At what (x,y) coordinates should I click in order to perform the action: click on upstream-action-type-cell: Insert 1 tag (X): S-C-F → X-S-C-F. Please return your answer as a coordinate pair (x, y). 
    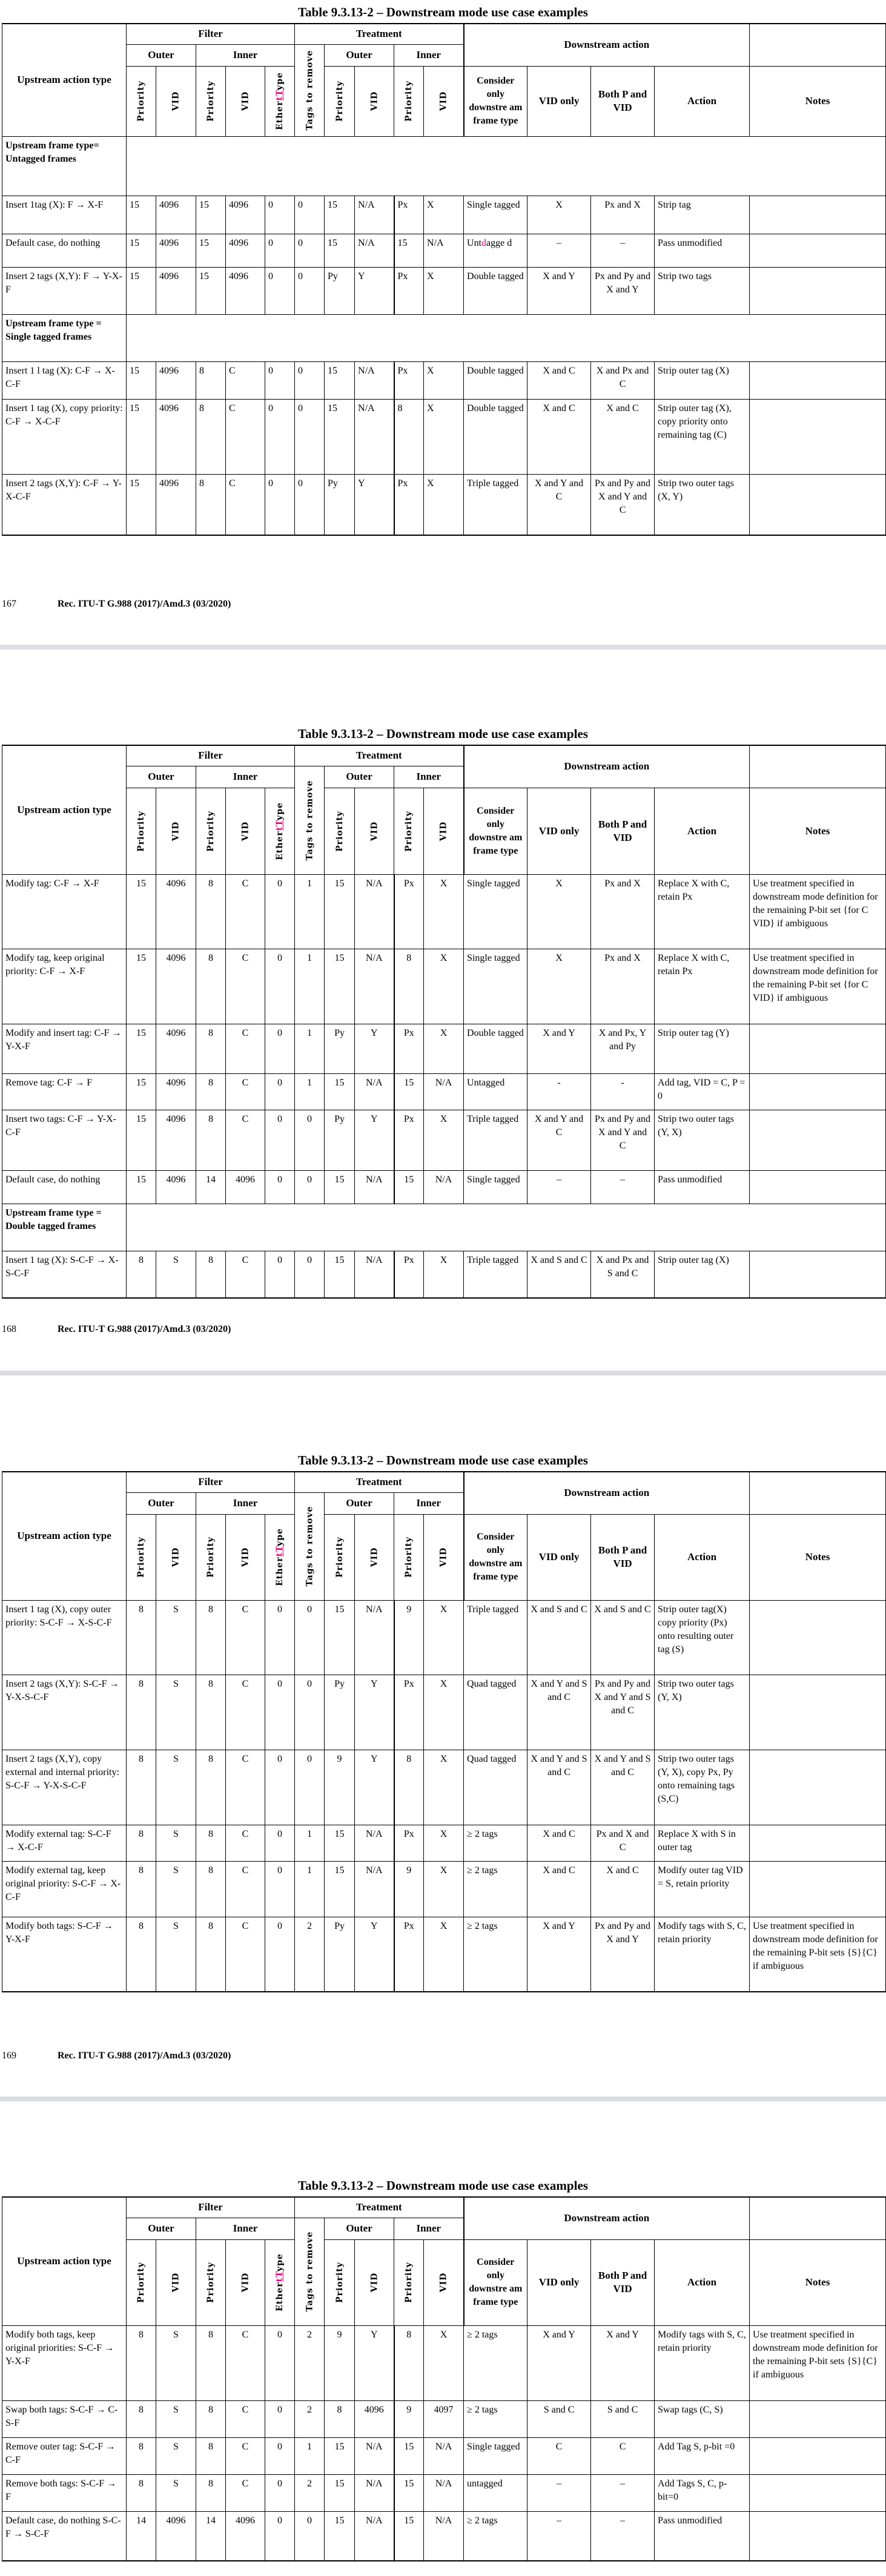
    Looking at the image, I should click on (64, 1274).